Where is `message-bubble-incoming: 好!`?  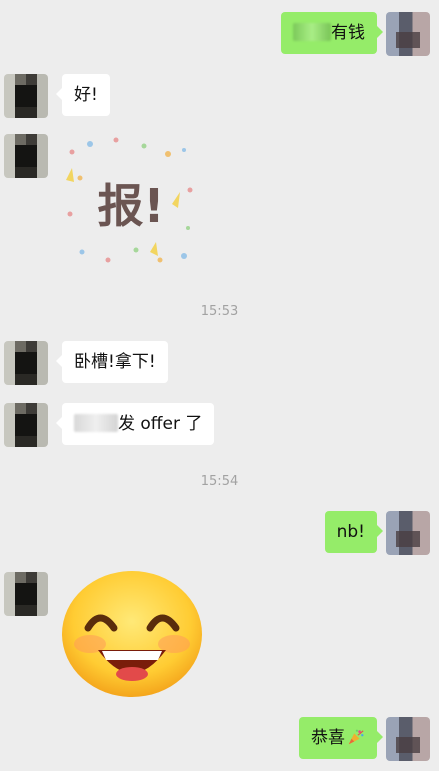 message-bubble-incoming: 好! is located at coordinates (83, 95).